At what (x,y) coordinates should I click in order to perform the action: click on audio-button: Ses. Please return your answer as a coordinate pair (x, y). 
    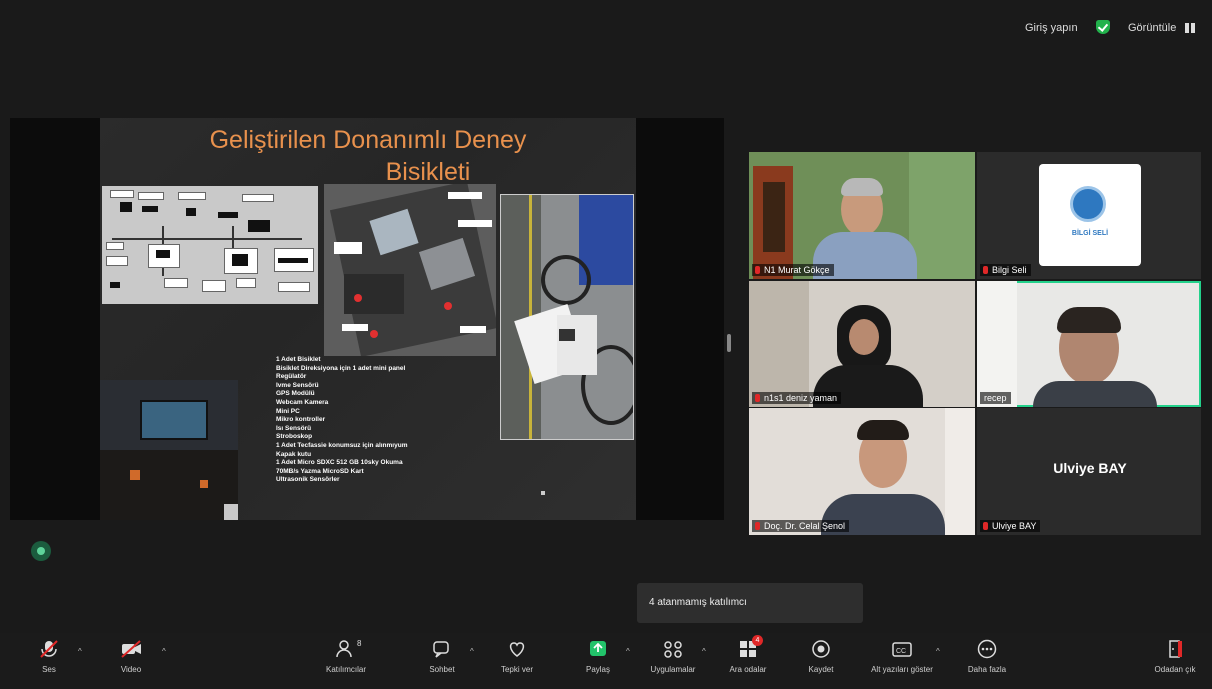
    Looking at the image, I should click on (49, 656).